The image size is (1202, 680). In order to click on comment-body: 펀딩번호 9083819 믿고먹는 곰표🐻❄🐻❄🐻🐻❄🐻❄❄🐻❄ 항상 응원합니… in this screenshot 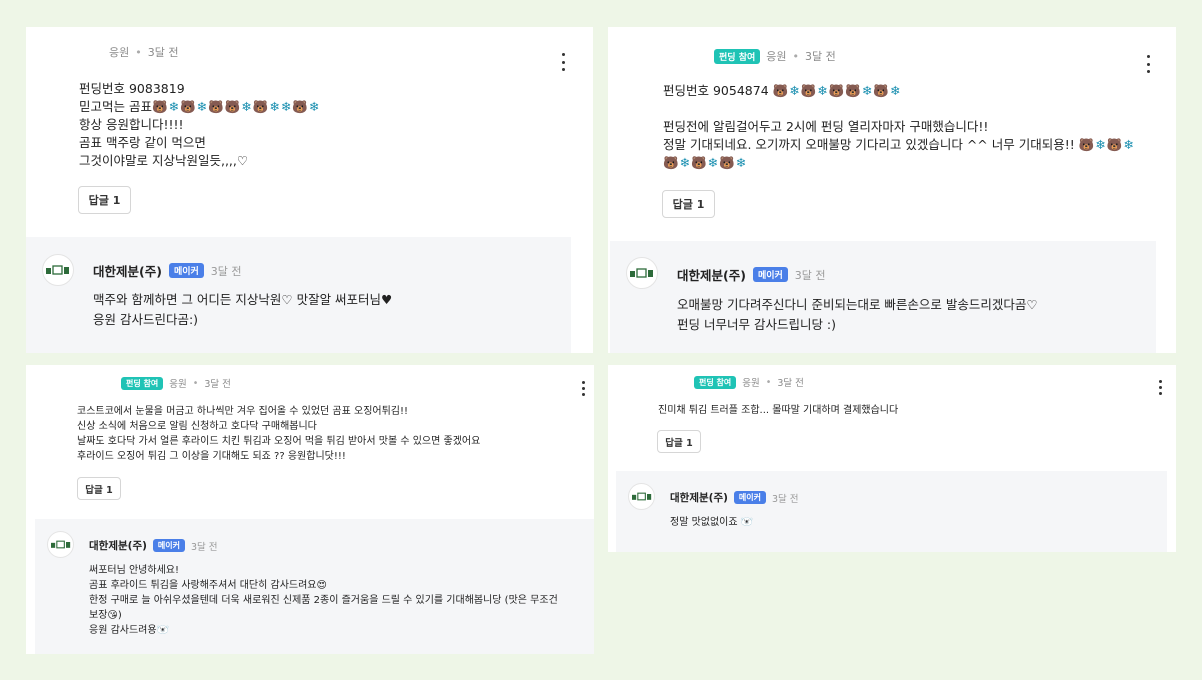, I will do `click(199, 125)`.